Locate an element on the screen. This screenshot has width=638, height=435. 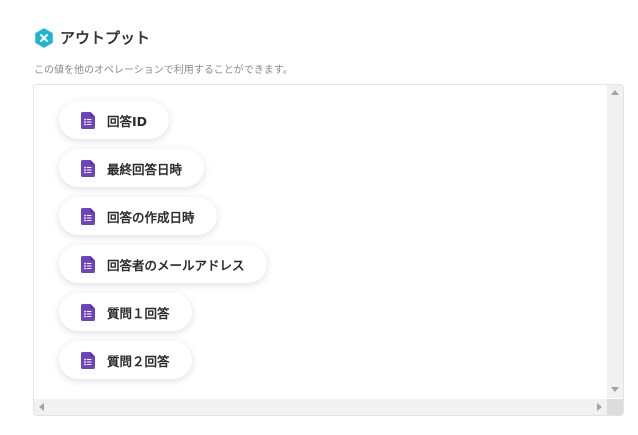
output-chip-label: 質問２回答 is located at coordinates (138, 361).